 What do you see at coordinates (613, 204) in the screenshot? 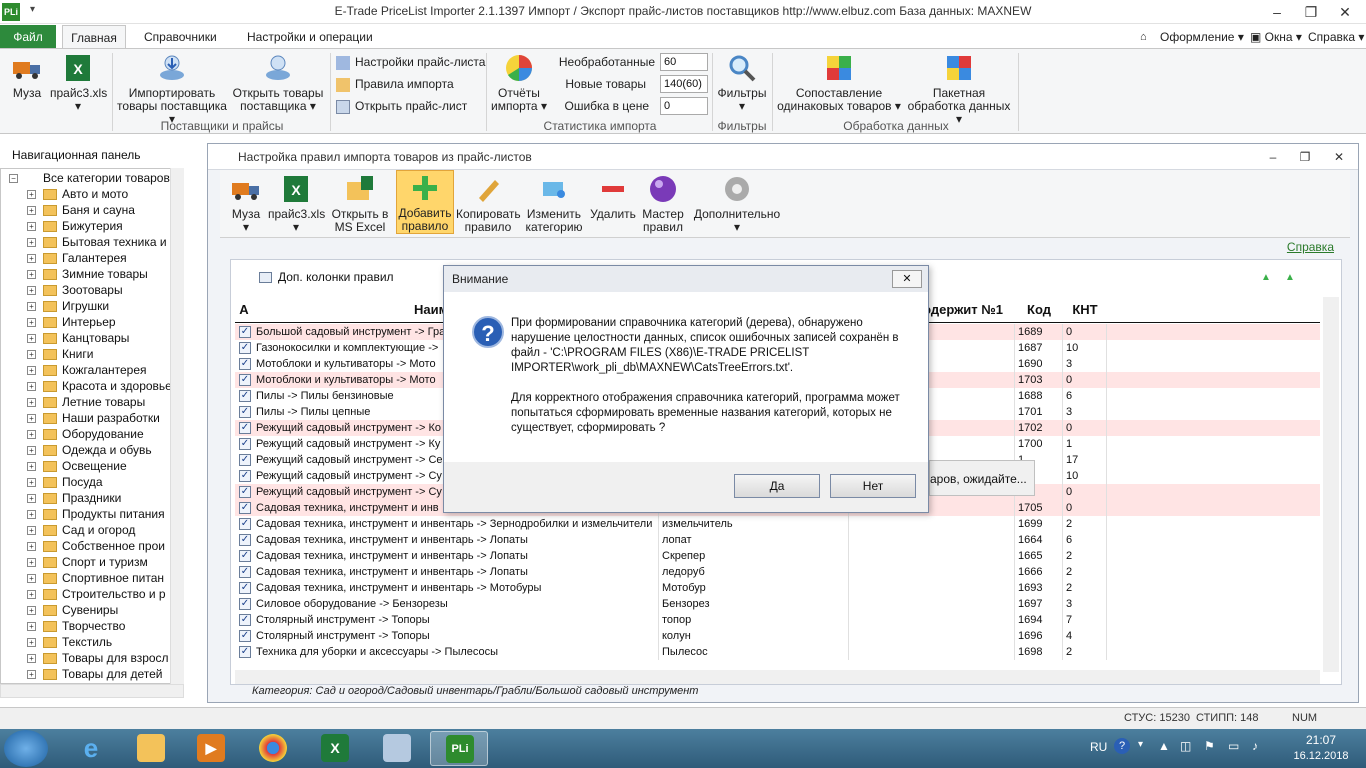
I see `tb-delete-button: Удалить` at bounding box center [613, 204].